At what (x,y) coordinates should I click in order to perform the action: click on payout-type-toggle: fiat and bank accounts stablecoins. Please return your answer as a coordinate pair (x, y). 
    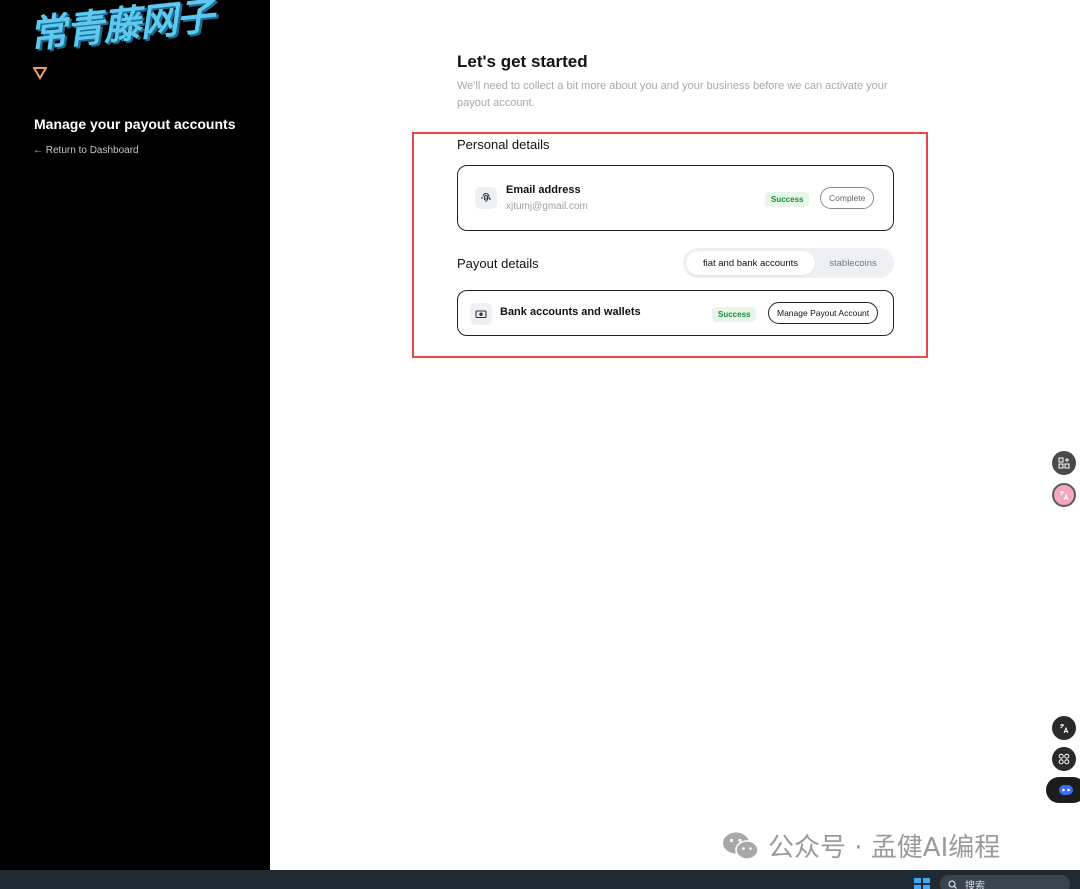
    Looking at the image, I should click on (788, 263).